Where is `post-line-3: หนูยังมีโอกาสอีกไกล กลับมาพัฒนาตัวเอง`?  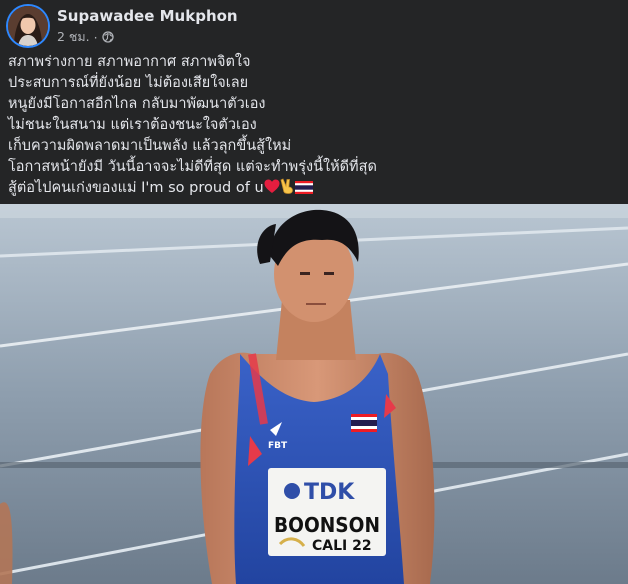
post-line-3: หนูยังมีโอกาสอีกไกล กลับมาพัฒนาตัวเอง is located at coordinates (137, 104).